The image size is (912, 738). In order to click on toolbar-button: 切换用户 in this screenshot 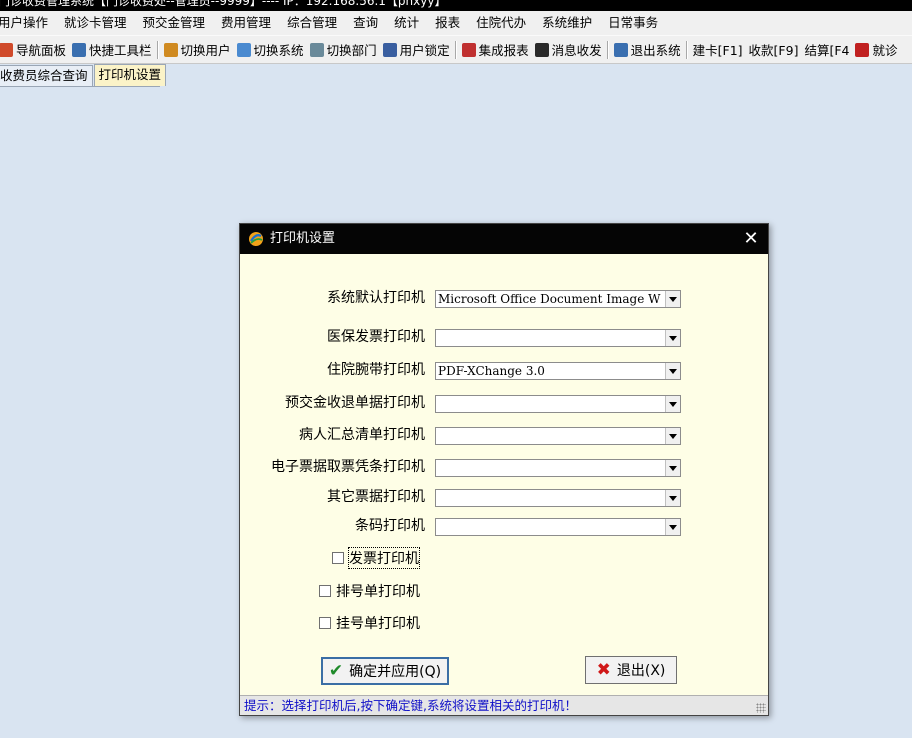, I will do `click(197, 50)`.